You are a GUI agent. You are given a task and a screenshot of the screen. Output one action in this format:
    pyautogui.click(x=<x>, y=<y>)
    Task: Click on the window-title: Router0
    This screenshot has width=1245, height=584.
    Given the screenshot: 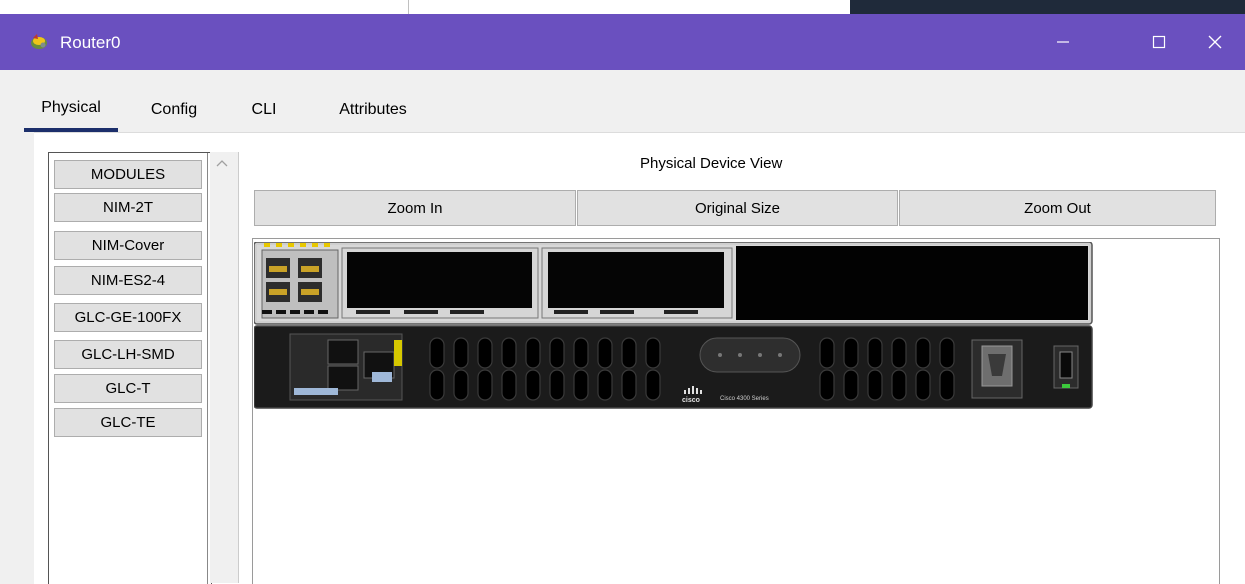 What is the action you would take?
    pyautogui.click(x=90, y=42)
    